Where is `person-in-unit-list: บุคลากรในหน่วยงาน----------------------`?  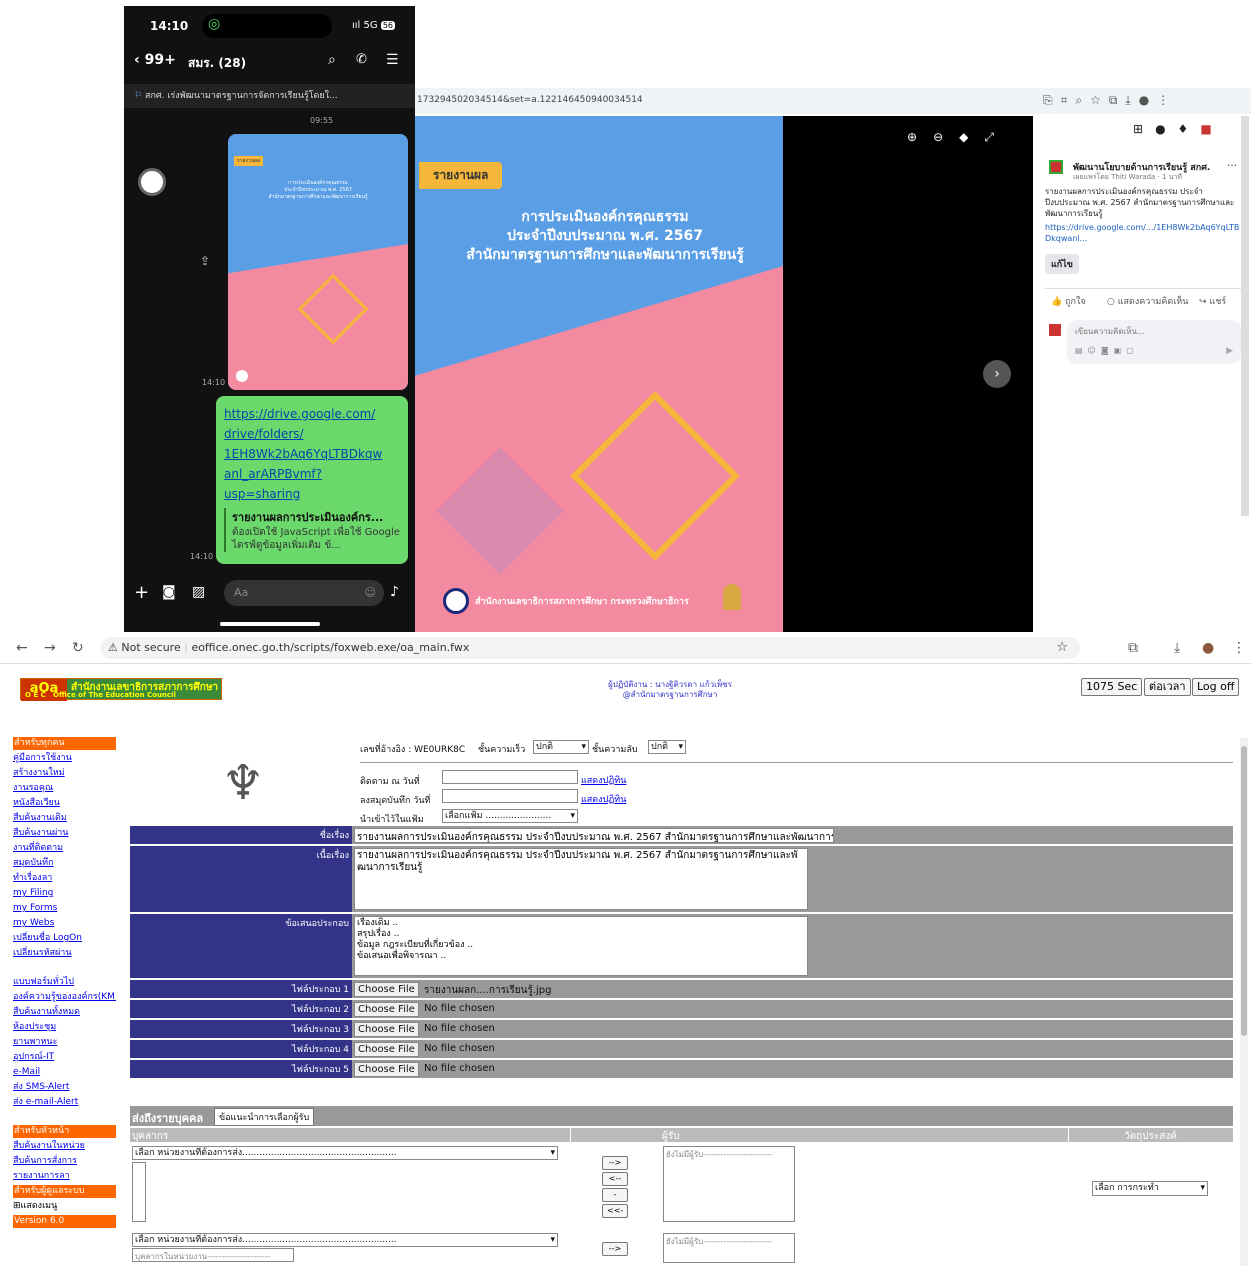
person-in-unit-list: บุคลากรในหน่วยงาน---------------------- is located at coordinates (213, 1255).